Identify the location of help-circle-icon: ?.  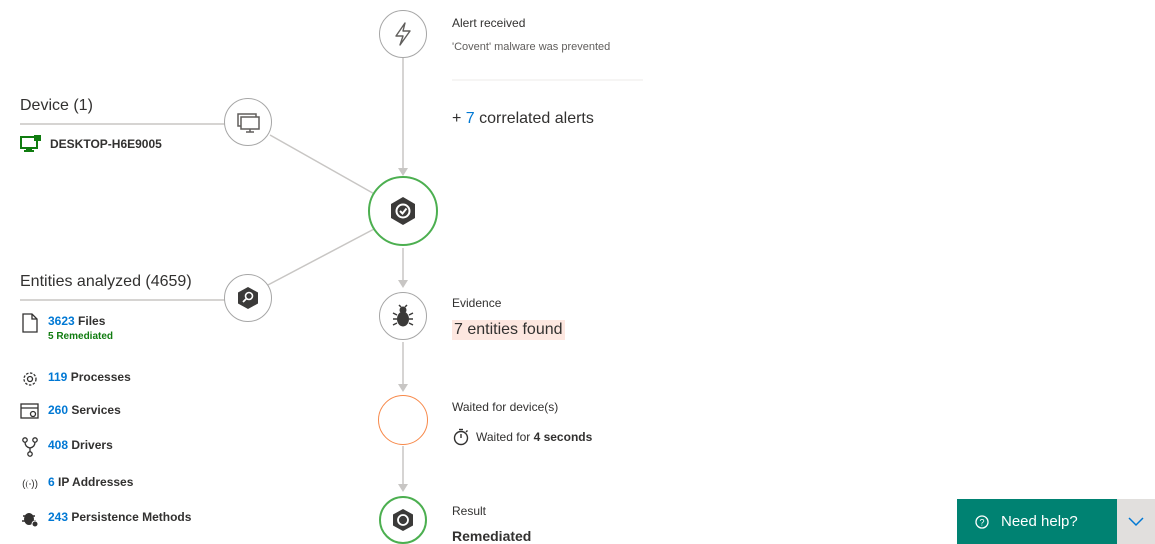
(982, 521).